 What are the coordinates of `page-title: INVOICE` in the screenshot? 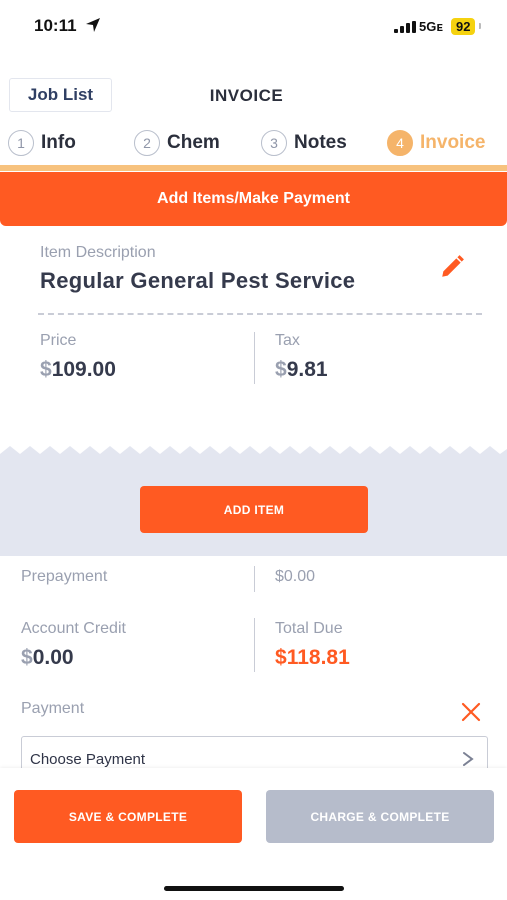 It's located at (253, 96).